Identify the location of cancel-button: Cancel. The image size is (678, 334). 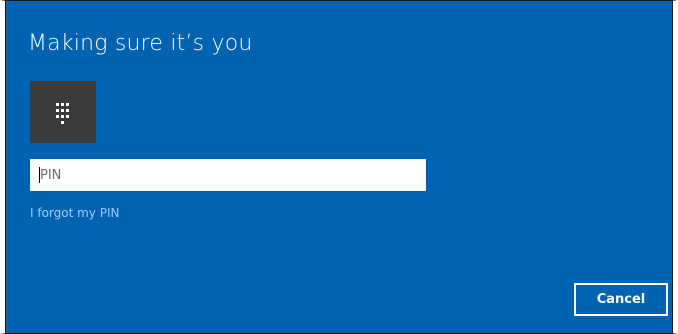
(621, 299).